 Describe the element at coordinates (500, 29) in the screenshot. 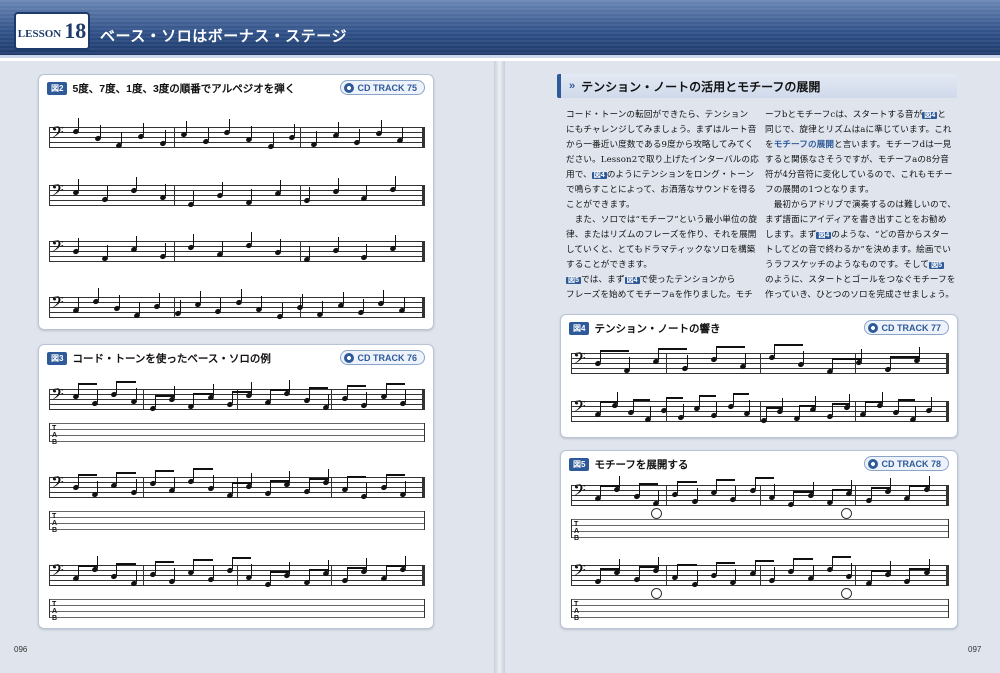

I see `lesson-header: LESSON 18 ベース・ソロはボーナス・ステージ` at that location.